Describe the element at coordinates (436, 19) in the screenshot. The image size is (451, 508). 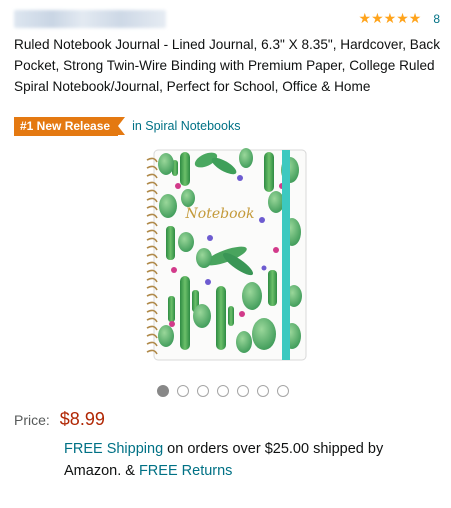
I see `rating-count-link: 8` at that location.